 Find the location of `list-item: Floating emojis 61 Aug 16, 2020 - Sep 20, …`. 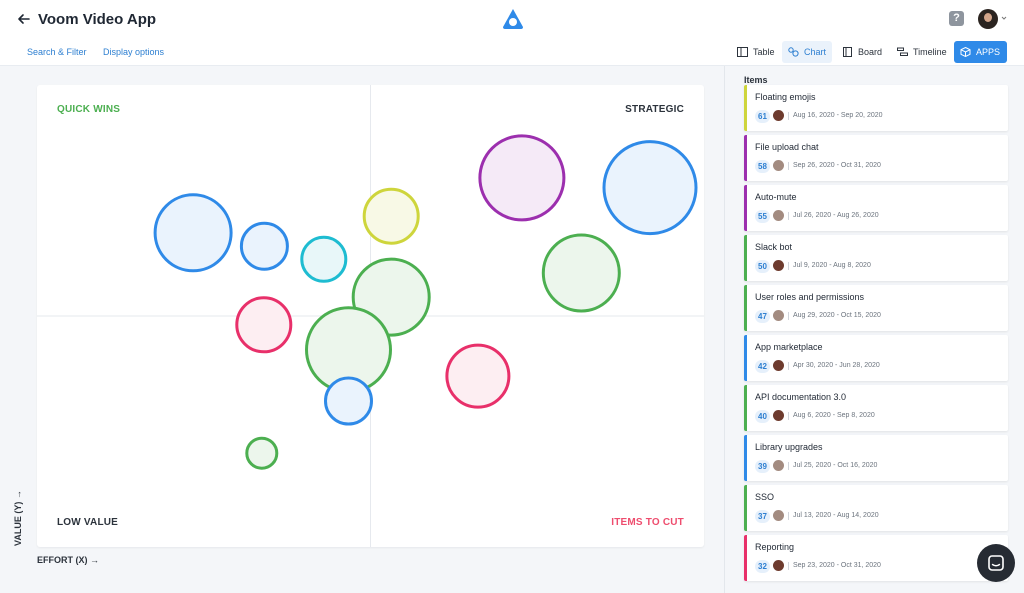

list-item: Floating emojis 61 Aug 16, 2020 - Sep 20, … is located at coordinates (876, 108).